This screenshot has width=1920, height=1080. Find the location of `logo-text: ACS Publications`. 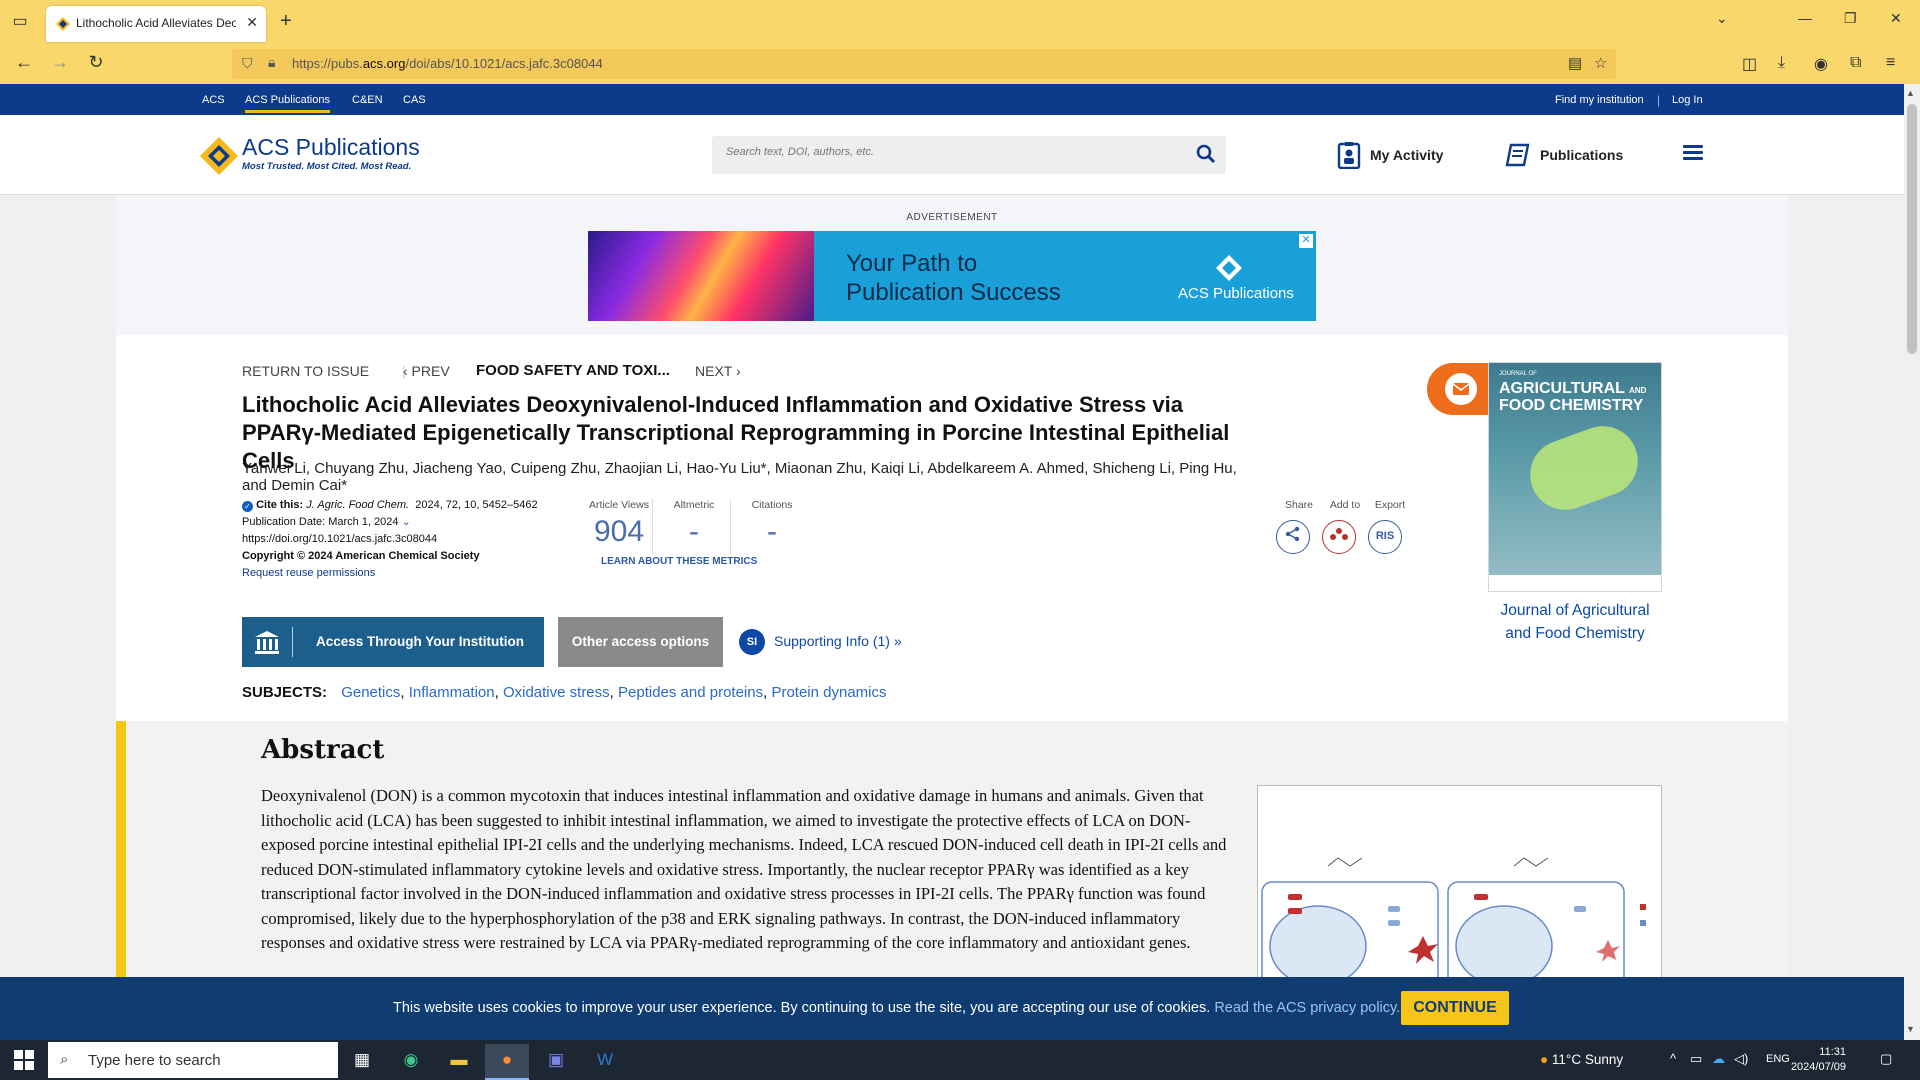

logo-text: ACS Publications is located at coordinates (331, 147).